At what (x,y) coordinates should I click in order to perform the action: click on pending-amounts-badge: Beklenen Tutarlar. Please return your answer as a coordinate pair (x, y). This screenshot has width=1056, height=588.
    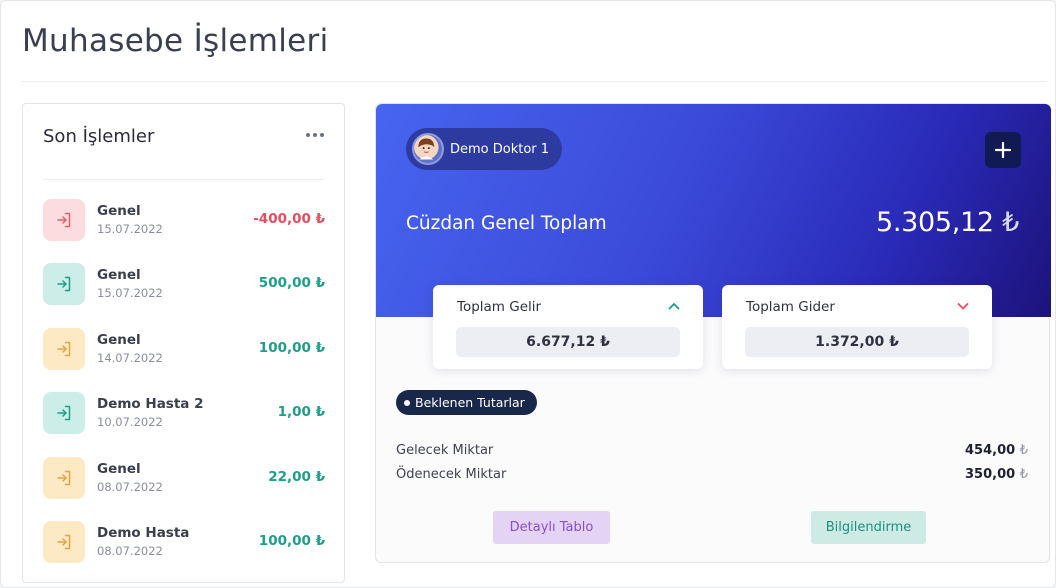
    Looking at the image, I should click on (466, 402).